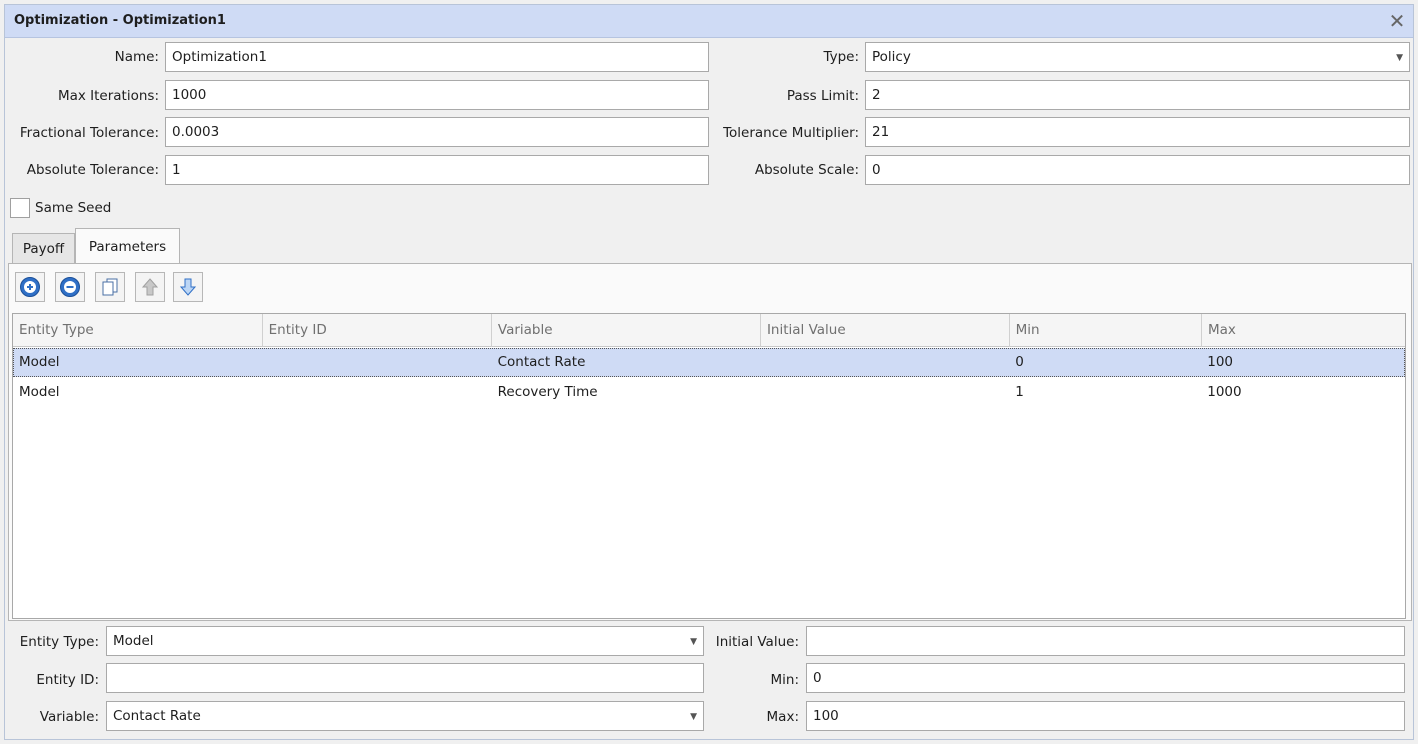 This screenshot has height=744, width=1418. Describe the element at coordinates (885, 330) in the screenshot. I see `column-header-initial-value: Initial Value` at that location.